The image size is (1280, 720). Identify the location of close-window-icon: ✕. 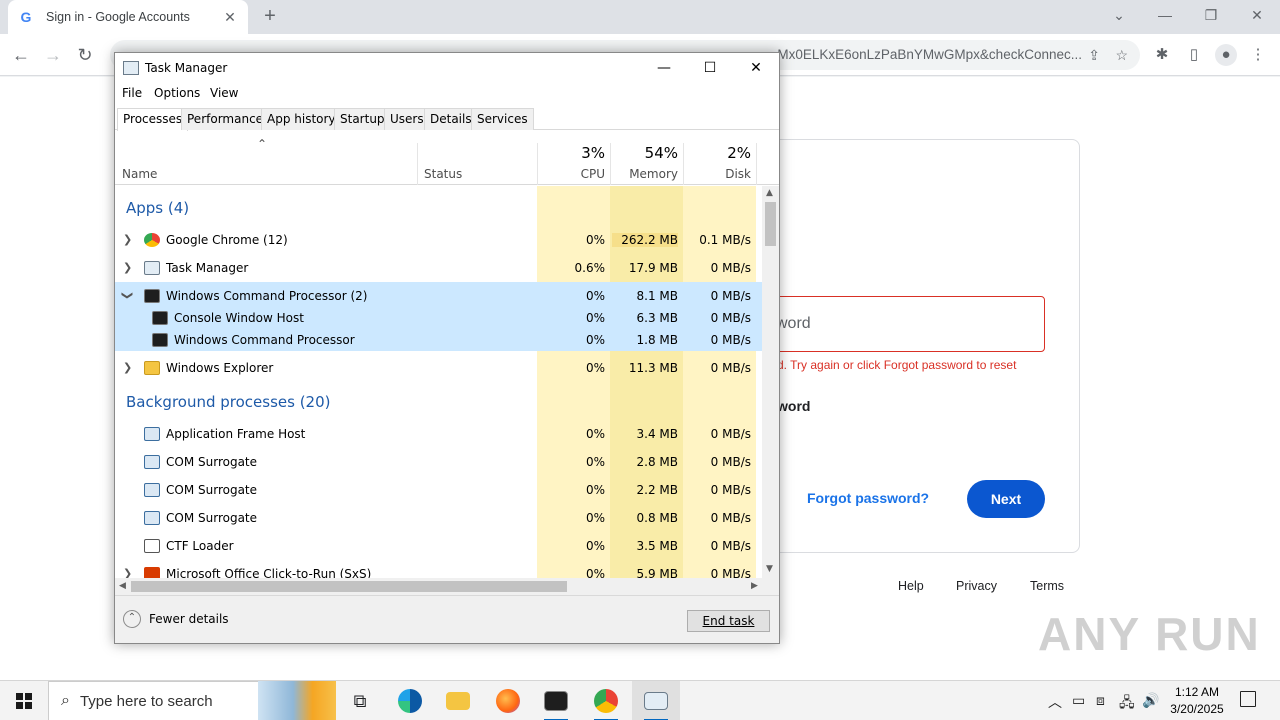
(1257, 15).